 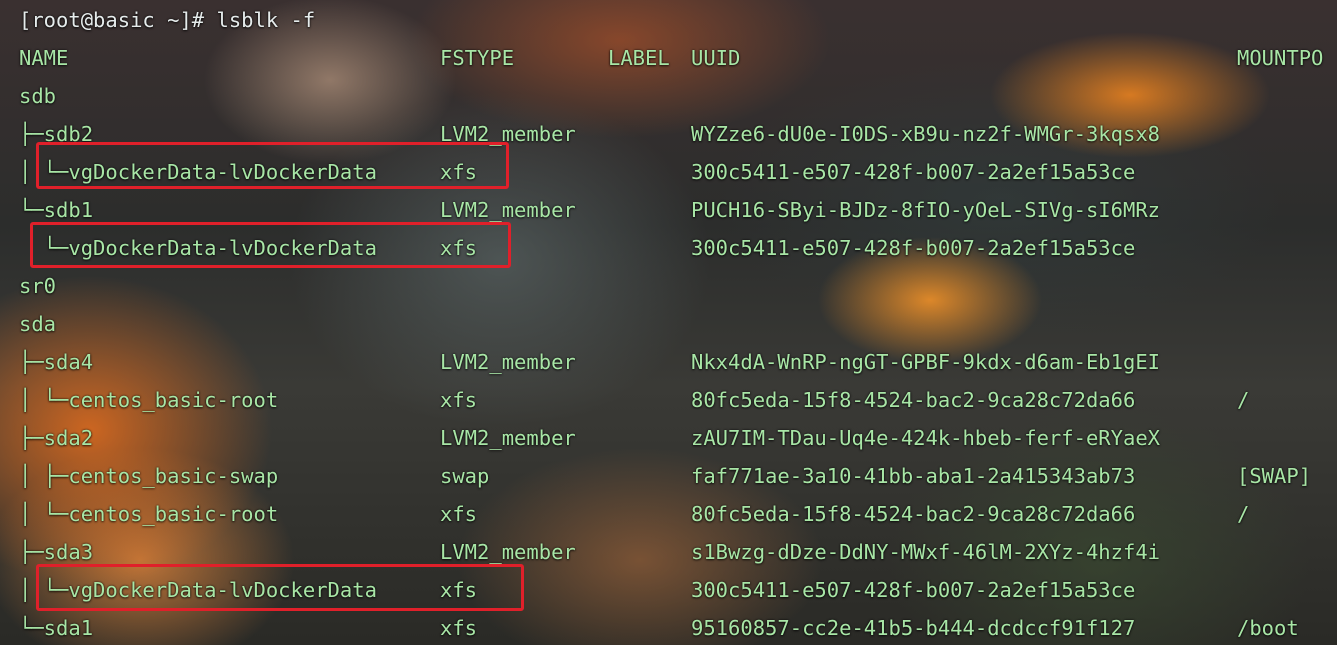 I want to click on header-name: NAME, so click(x=44, y=58).